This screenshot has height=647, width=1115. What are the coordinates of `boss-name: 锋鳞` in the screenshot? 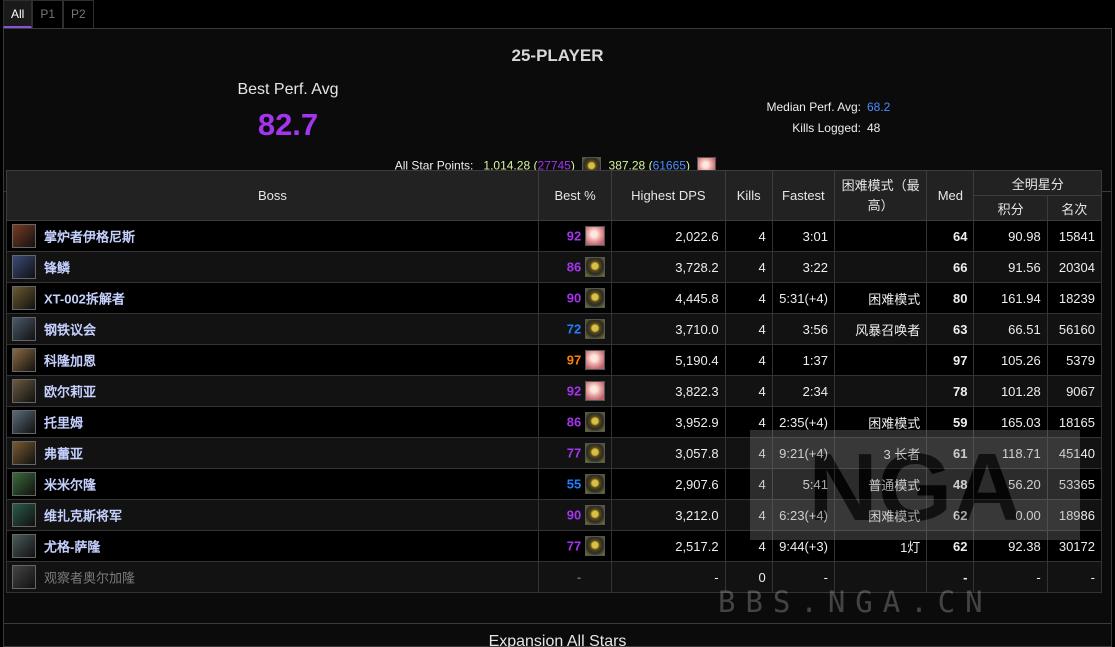 It's located at (57, 268).